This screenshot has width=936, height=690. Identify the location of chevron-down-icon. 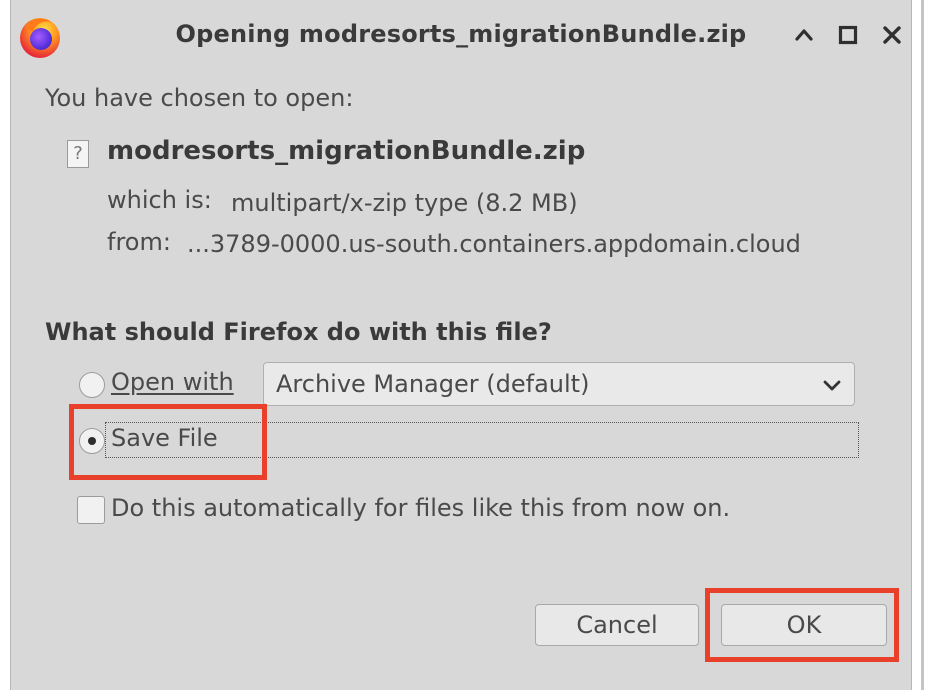
(832, 385).